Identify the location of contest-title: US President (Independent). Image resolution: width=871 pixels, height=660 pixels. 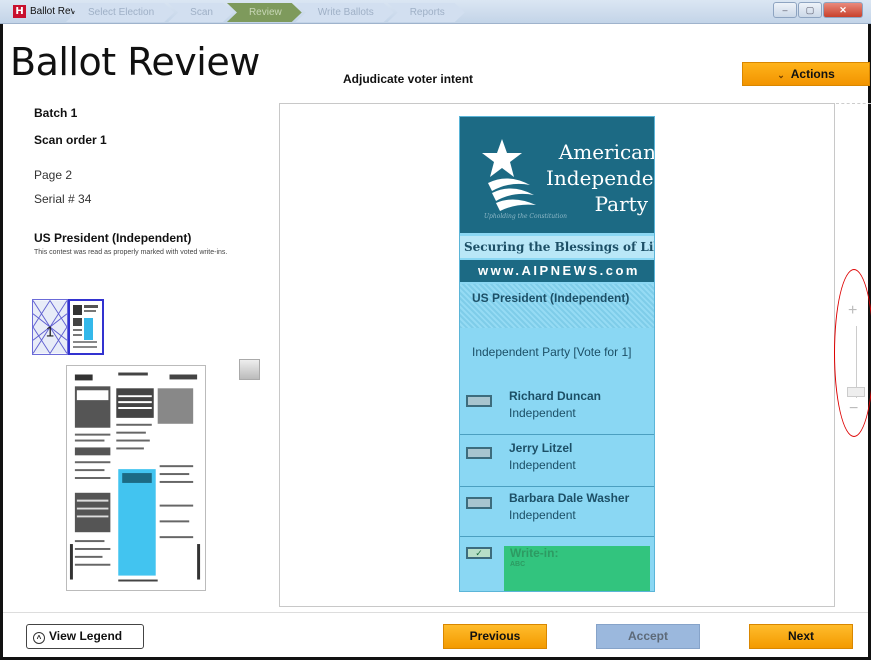
(113, 238).